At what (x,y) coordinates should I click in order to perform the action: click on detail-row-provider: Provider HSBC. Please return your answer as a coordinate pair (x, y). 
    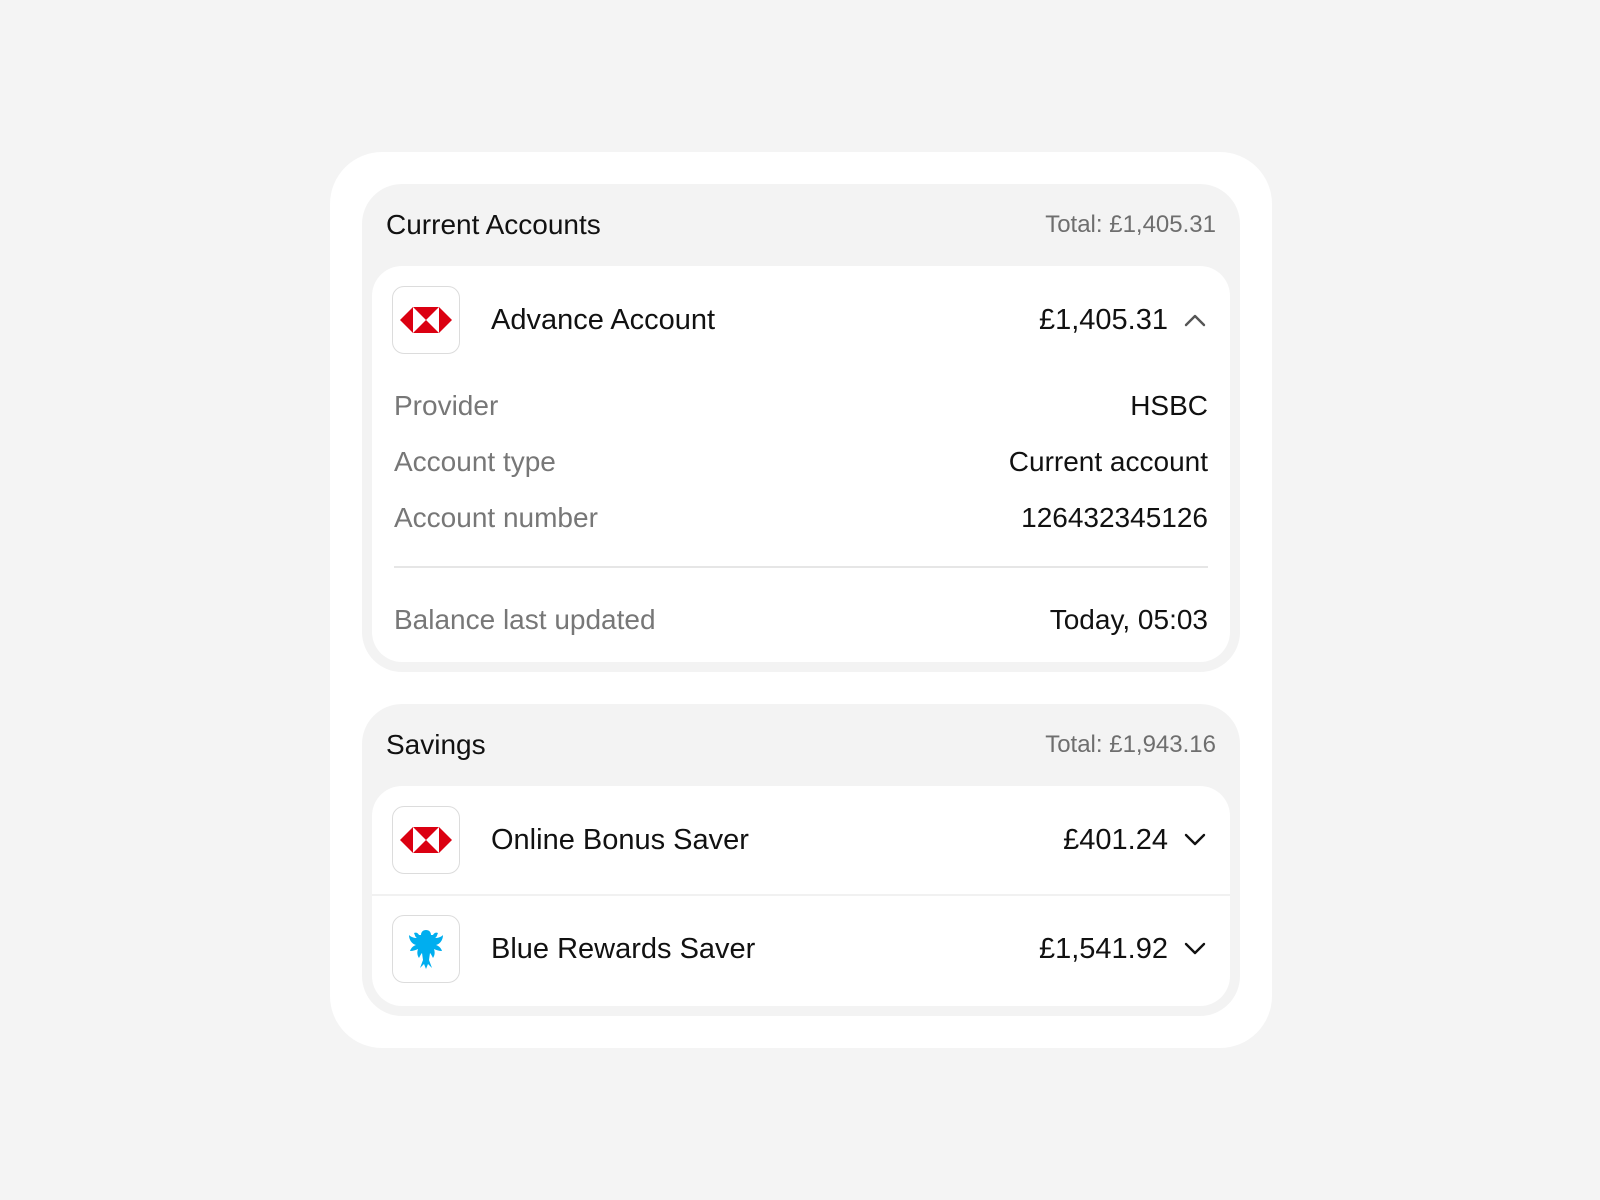
    Looking at the image, I should click on (801, 406).